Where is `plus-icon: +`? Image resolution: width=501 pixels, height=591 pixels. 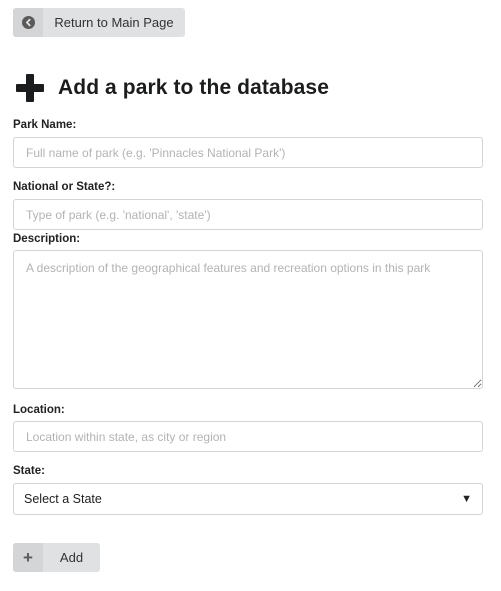 plus-icon: + is located at coordinates (28, 557).